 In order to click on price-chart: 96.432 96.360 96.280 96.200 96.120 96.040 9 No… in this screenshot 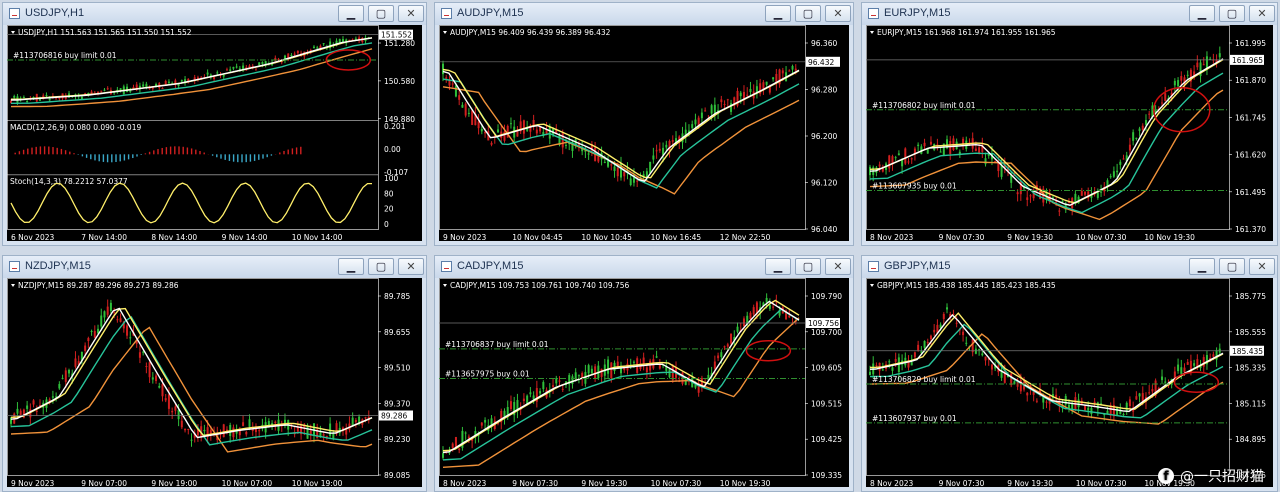, I will do `click(644, 133)`.